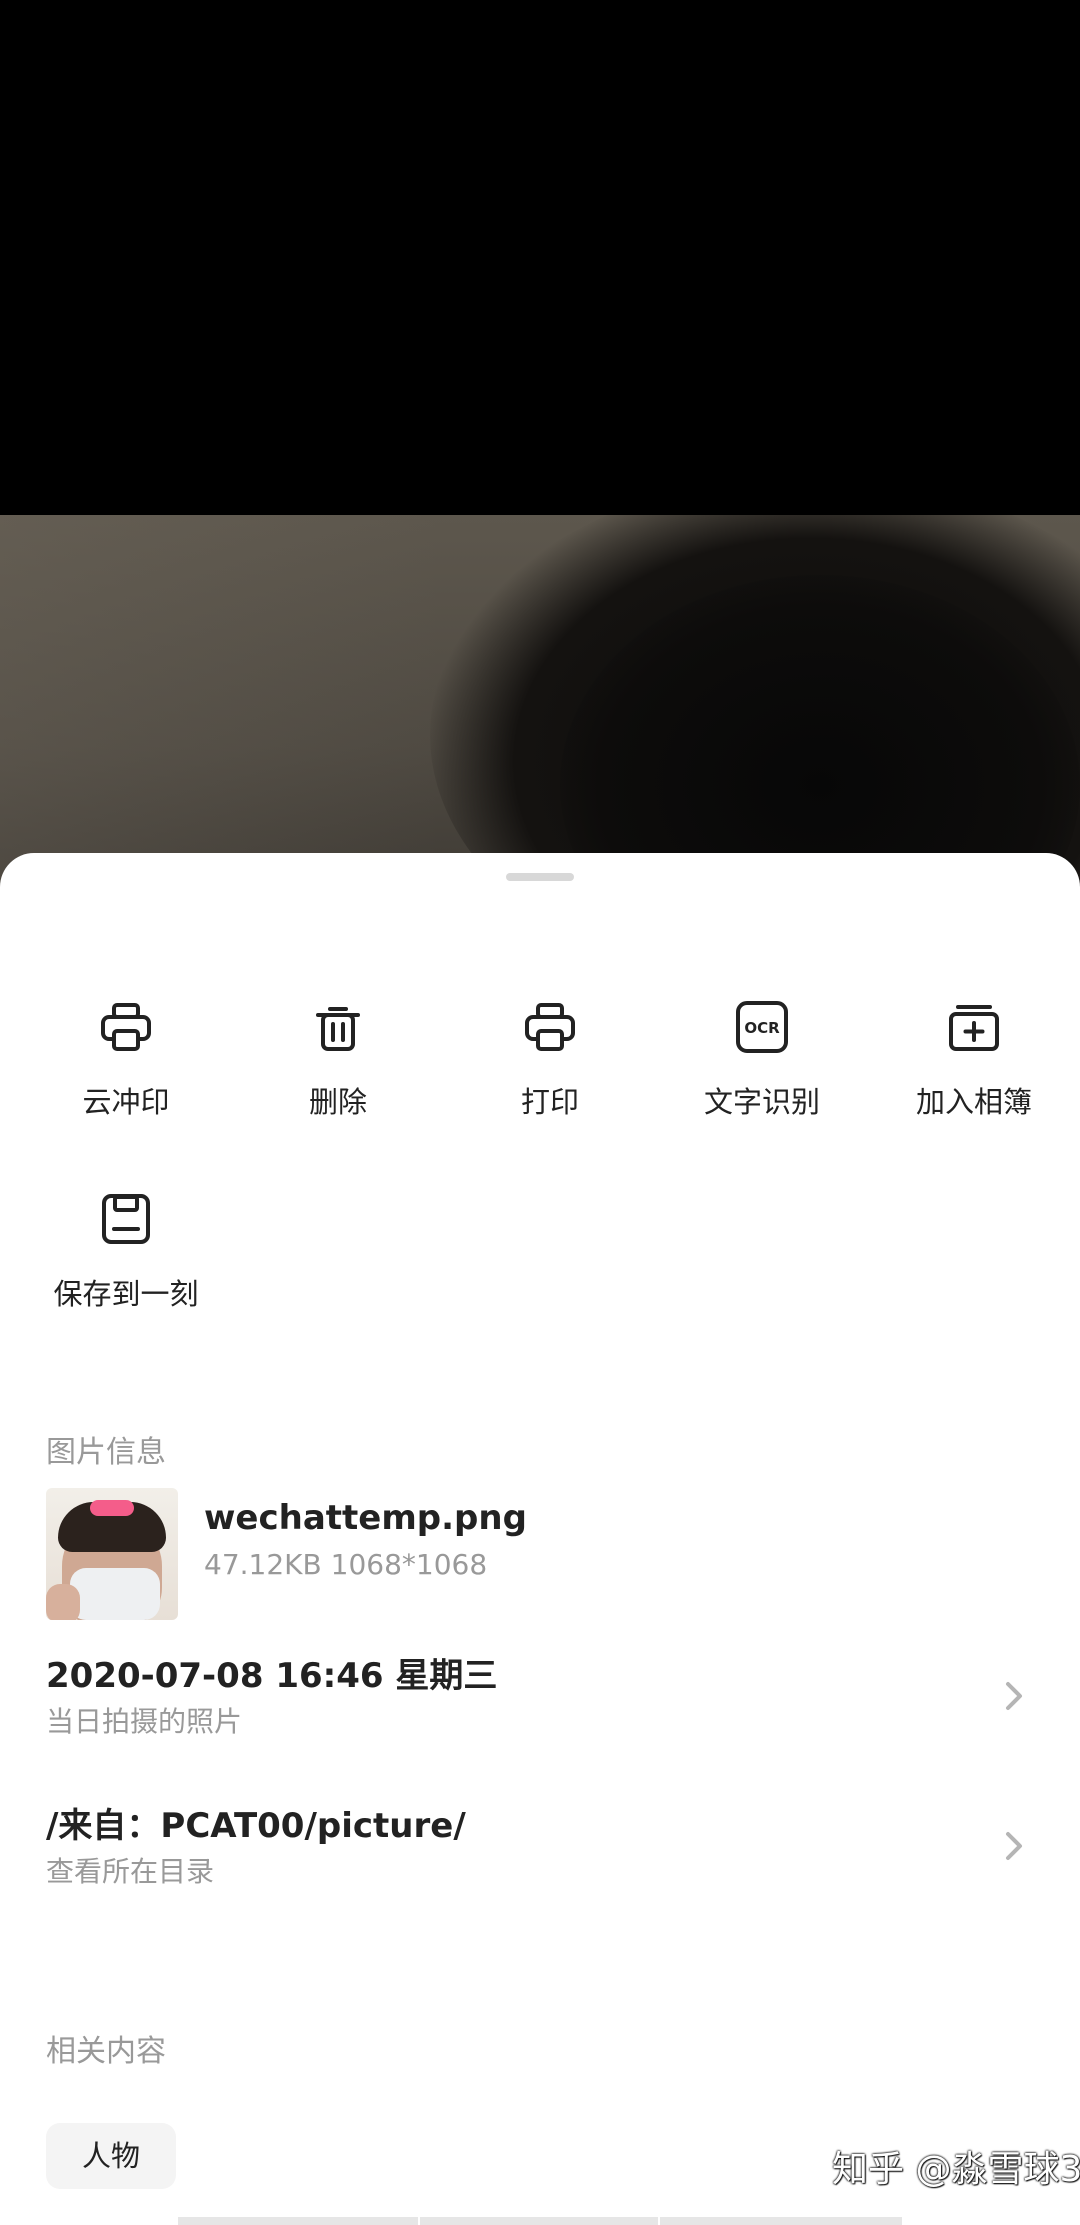  I want to click on source-folder-row: /来自：PCAT00/picture/ 查看所在目录, so click(540, 1858).